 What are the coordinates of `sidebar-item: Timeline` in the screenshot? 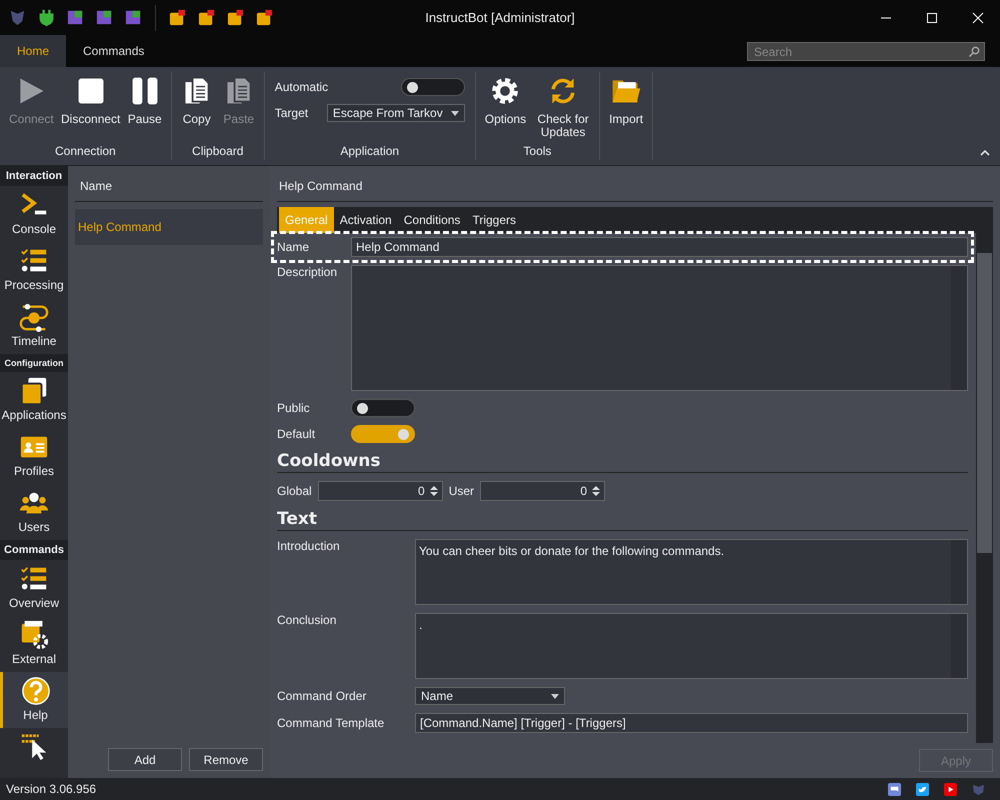 It's located at (34, 326).